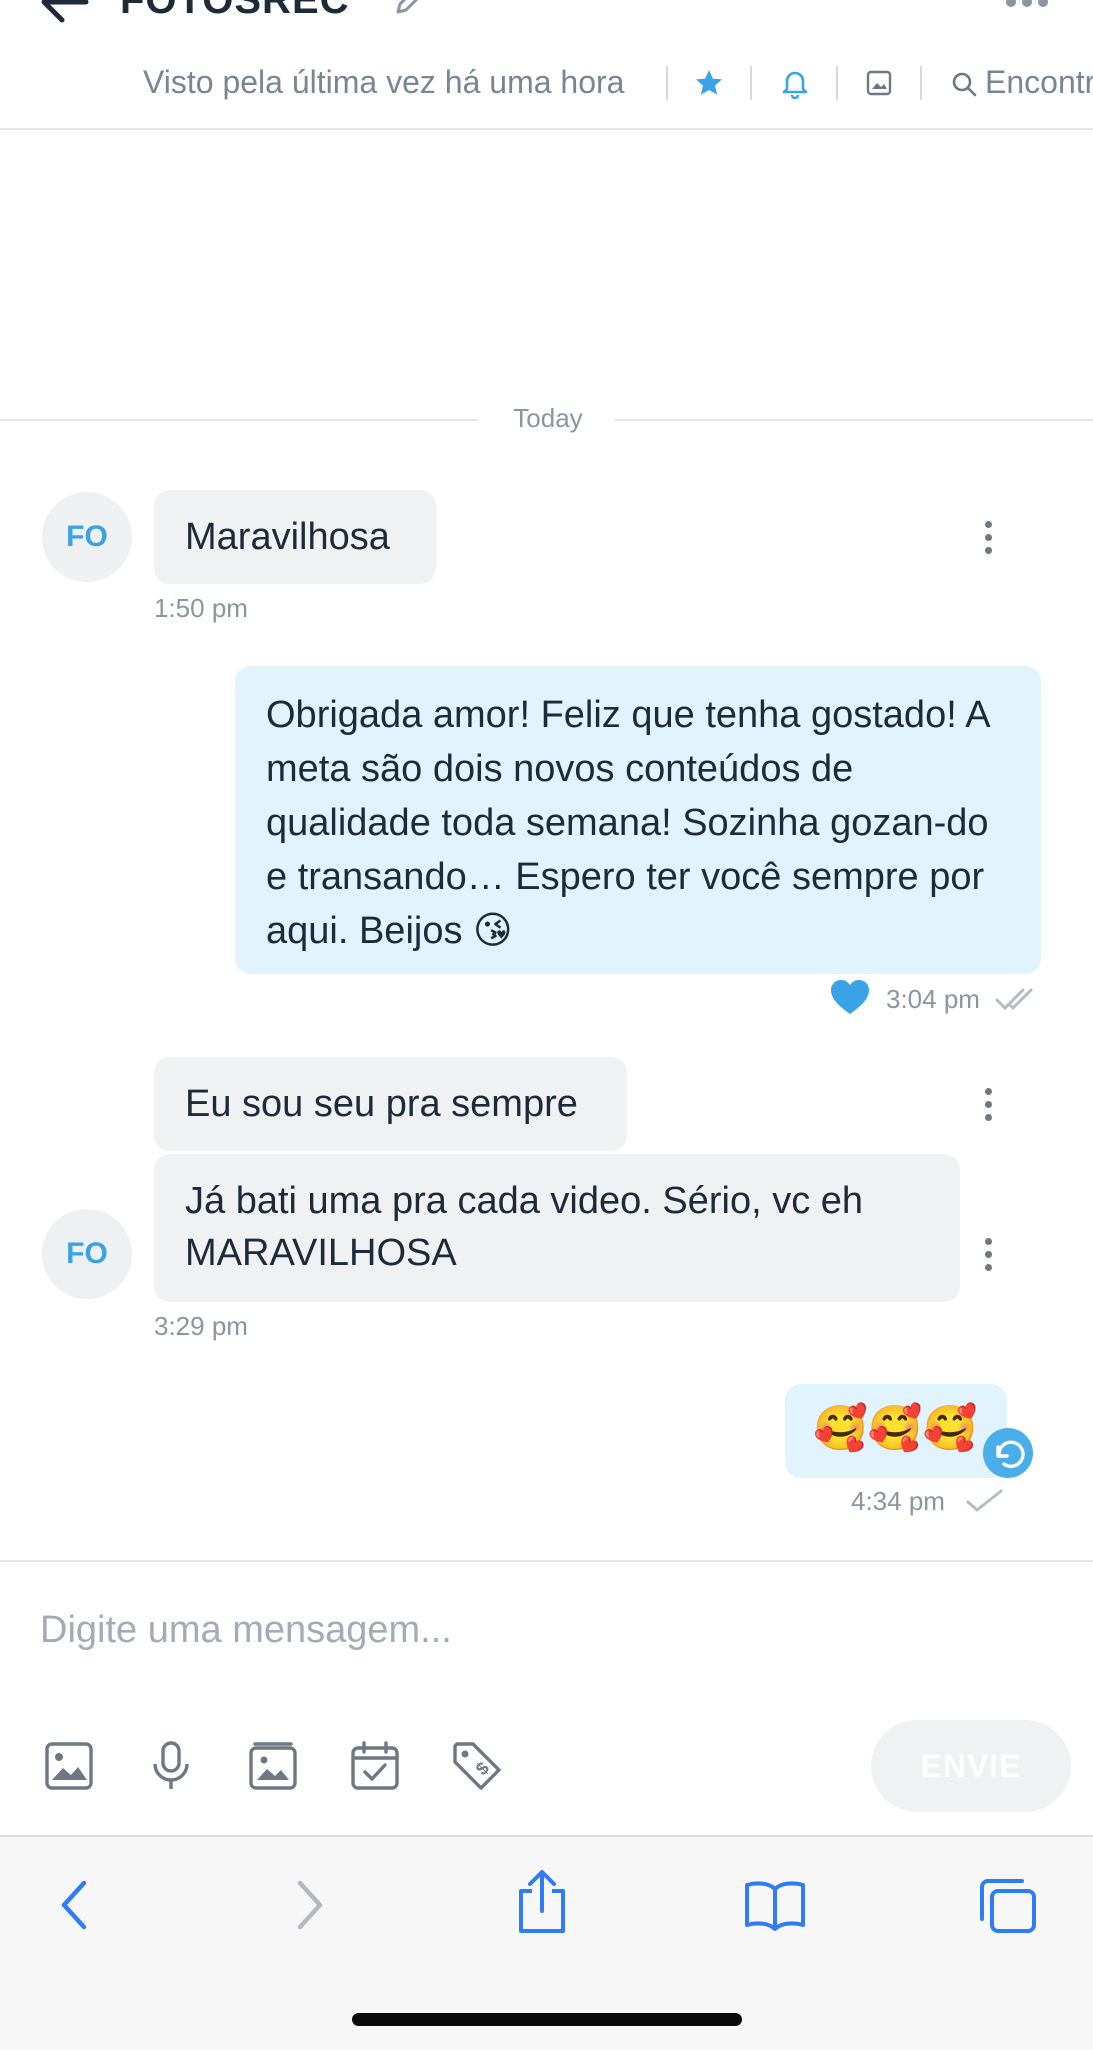 The image size is (1093, 2050). Describe the element at coordinates (440, 1630) in the screenshot. I see `message-input` at that location.